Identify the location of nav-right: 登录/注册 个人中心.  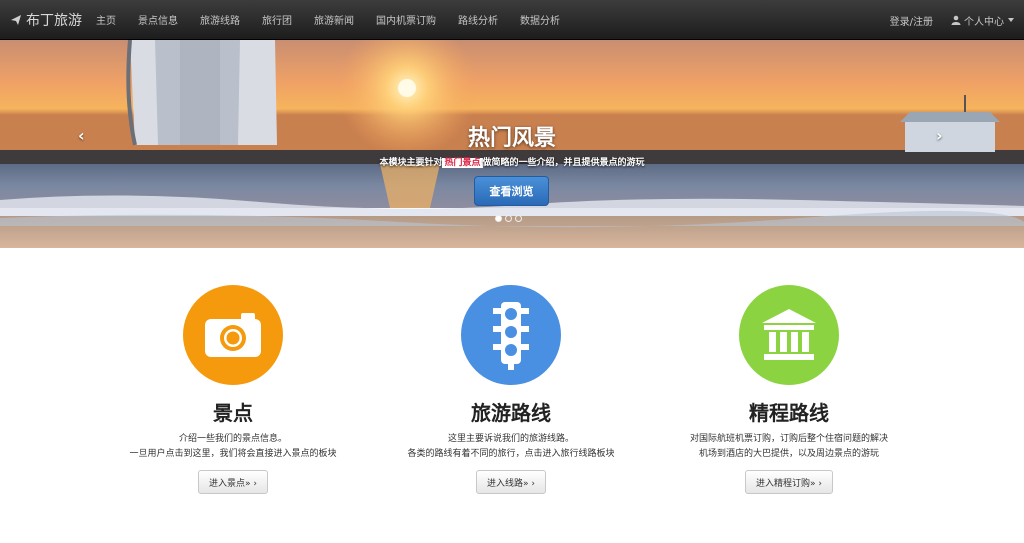
(952, 20).